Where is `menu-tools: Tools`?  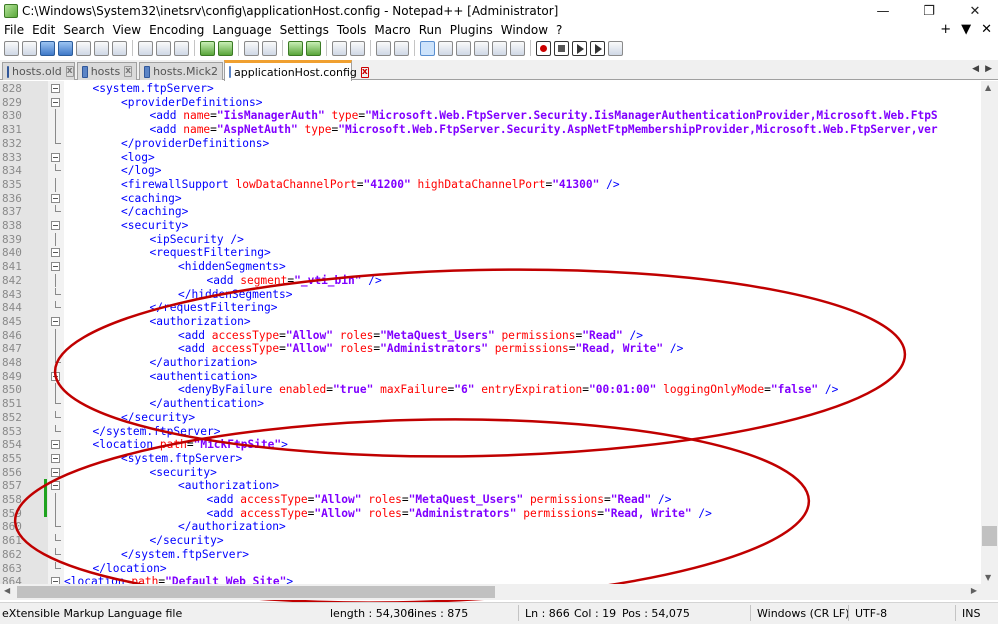
menu-tools: Tools is located at coordinates (352, 30).